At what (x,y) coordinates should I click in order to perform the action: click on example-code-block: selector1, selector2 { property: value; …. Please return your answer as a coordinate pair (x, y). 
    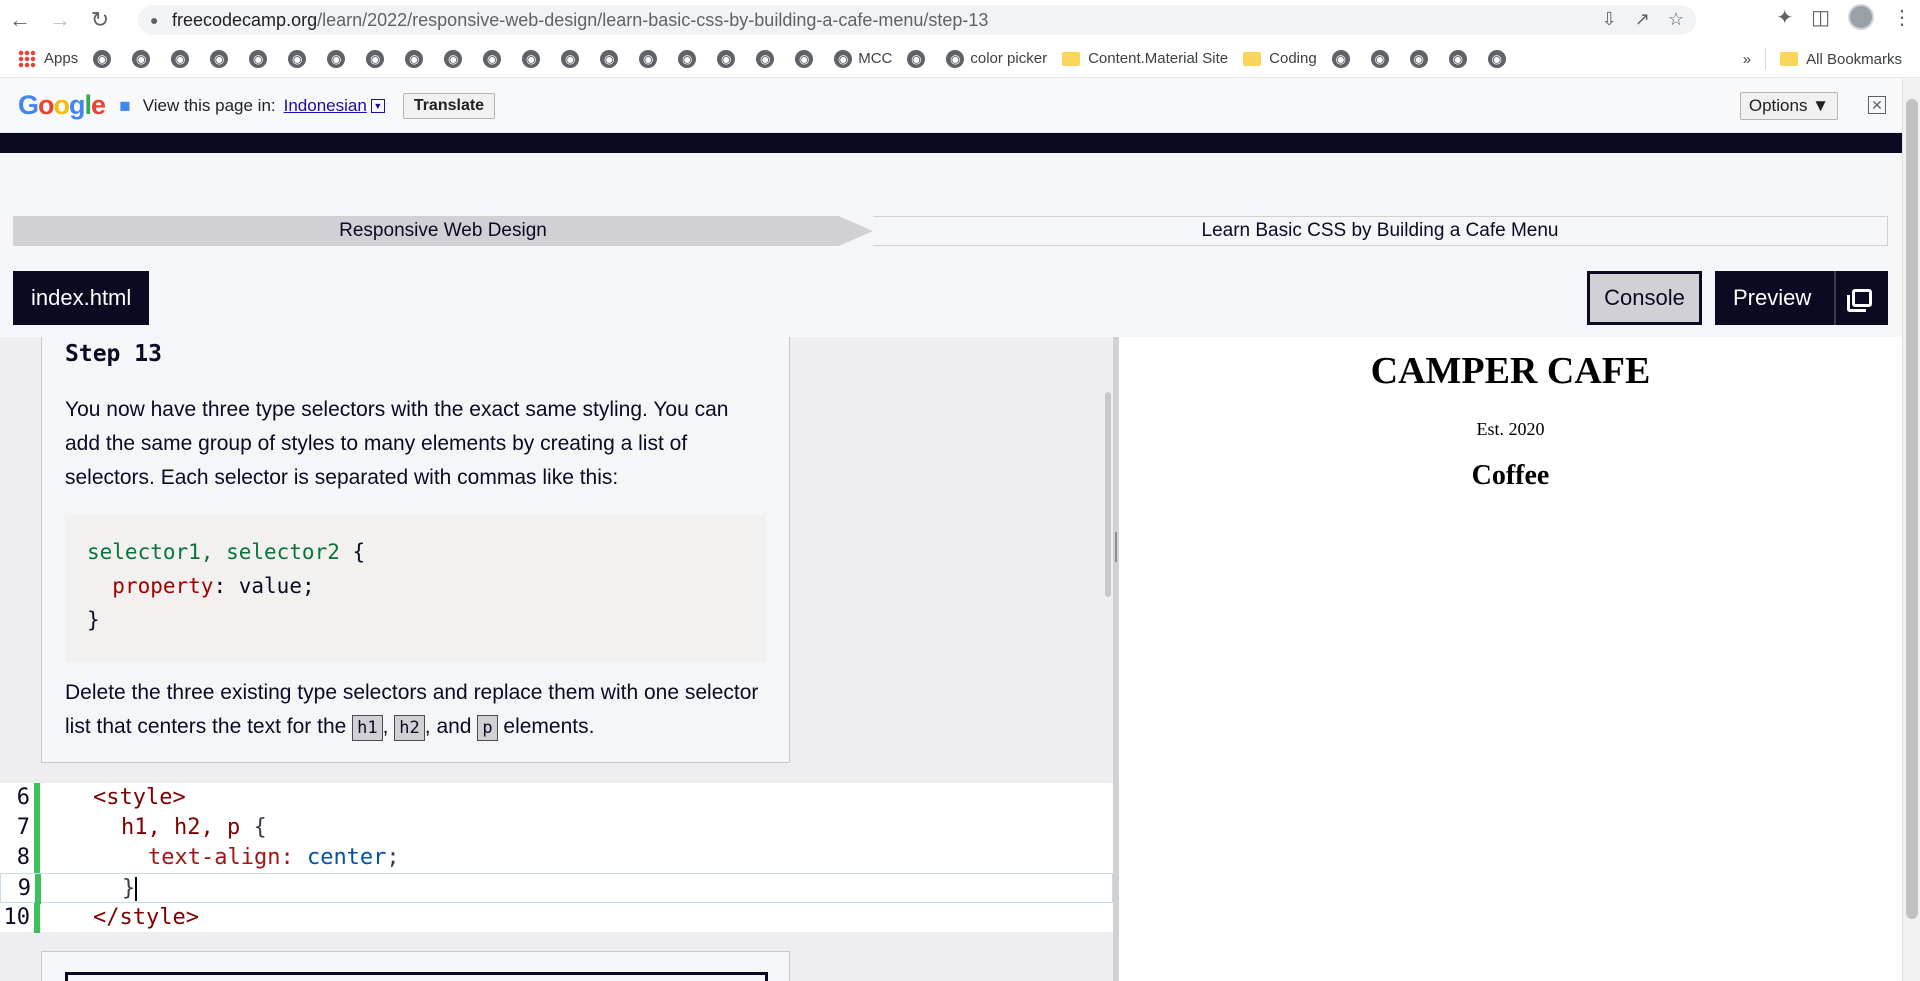
    Looking at the image, I should click on (415, 588).